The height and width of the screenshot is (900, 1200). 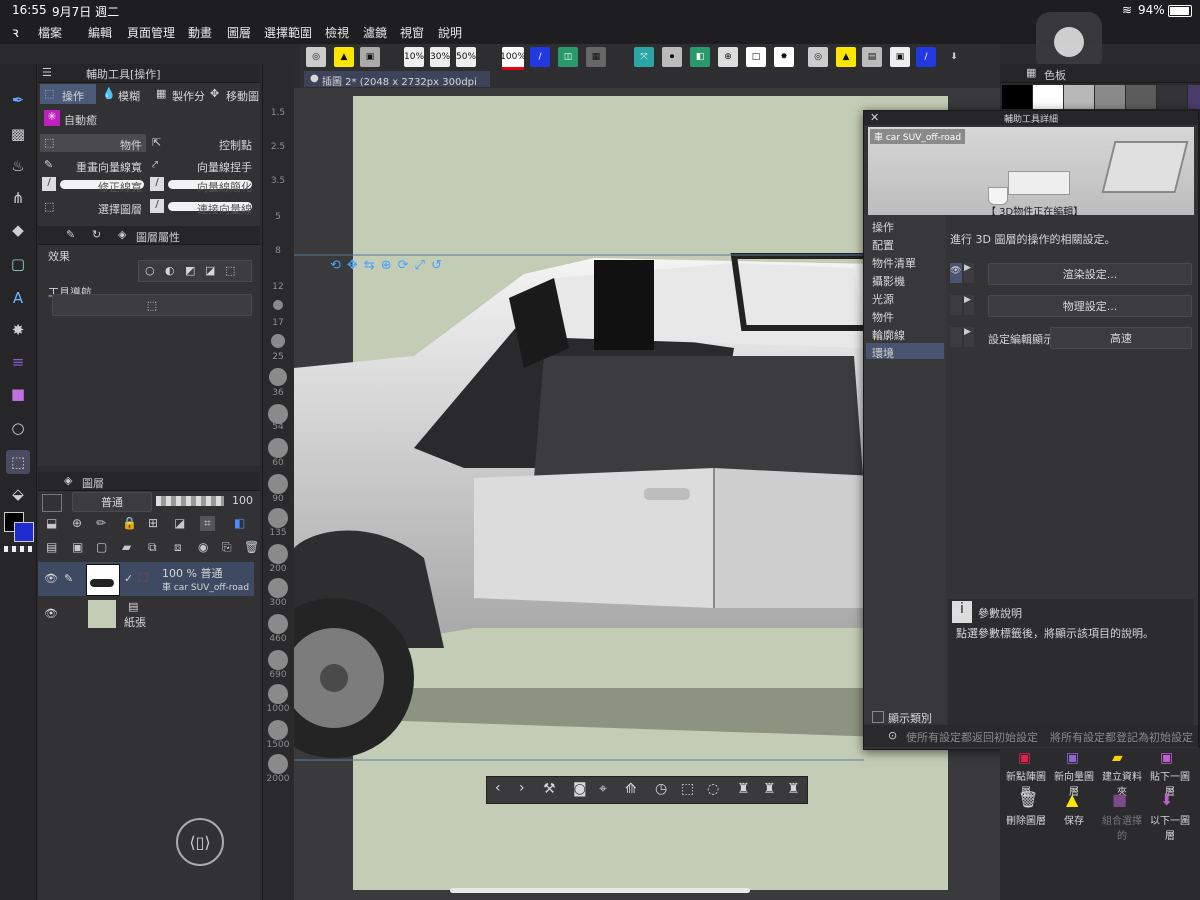 I want to click on burst-tool-icon: ✸, so click(x=18, y=330).